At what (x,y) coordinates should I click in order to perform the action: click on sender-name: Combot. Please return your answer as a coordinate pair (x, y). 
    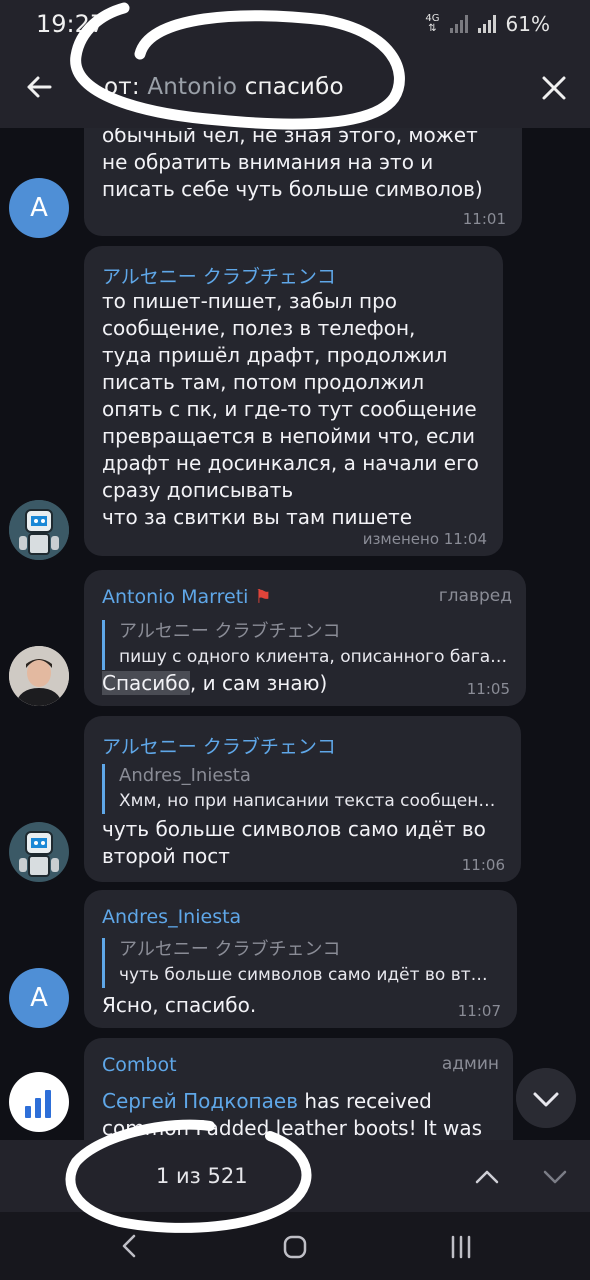
    Looking at the image, I should click on (139, 1065).